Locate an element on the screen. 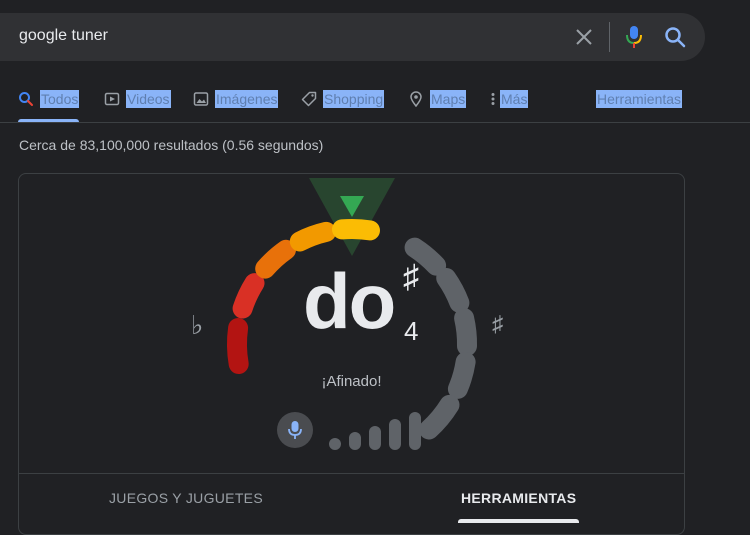 This screenshot has height=535, width=750. detected-note: do is located at coordinates (349, 301).